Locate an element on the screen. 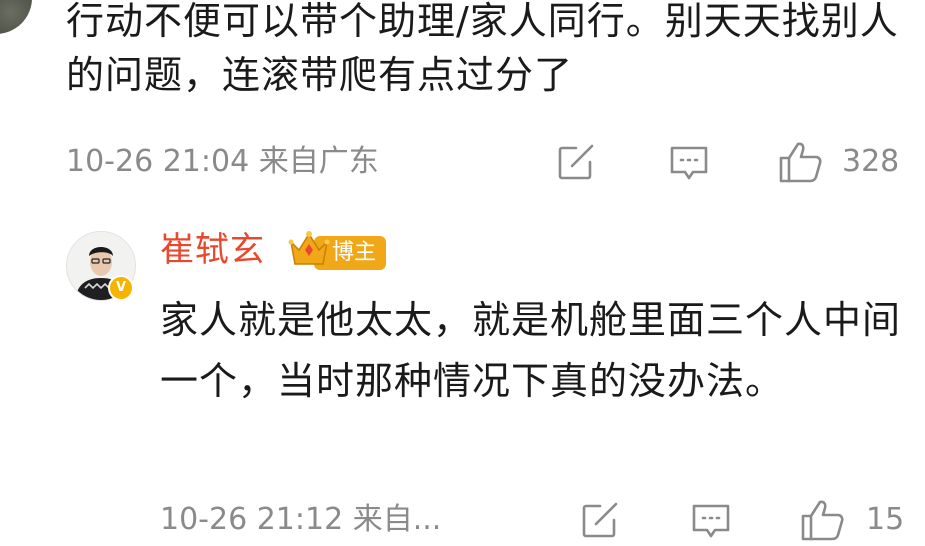 Image resolution: width=925 pixels, height=546 pixels. commenter-avatar is located at coordinates (16, 17).